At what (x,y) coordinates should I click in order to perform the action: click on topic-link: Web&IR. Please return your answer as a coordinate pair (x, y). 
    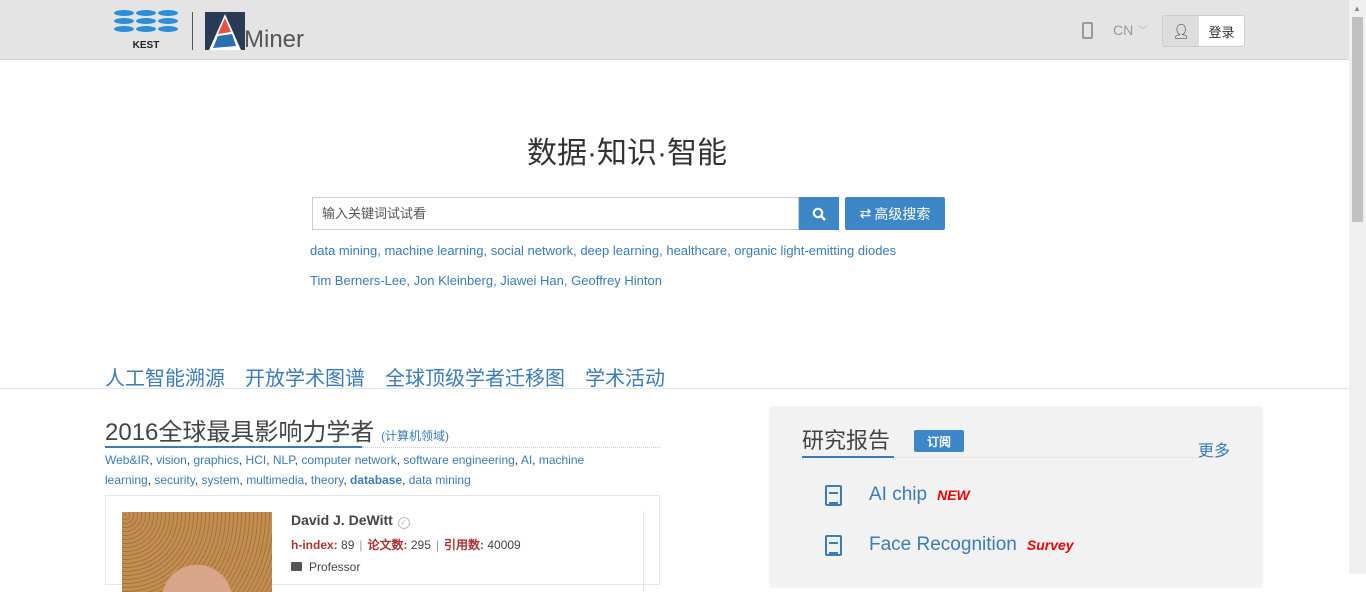
    Looking at the image, I should click on (127, 460).